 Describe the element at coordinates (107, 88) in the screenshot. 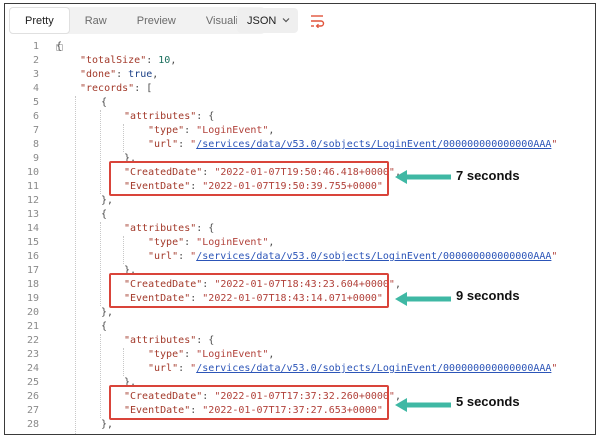

I see `json-key: "records"` at that location.